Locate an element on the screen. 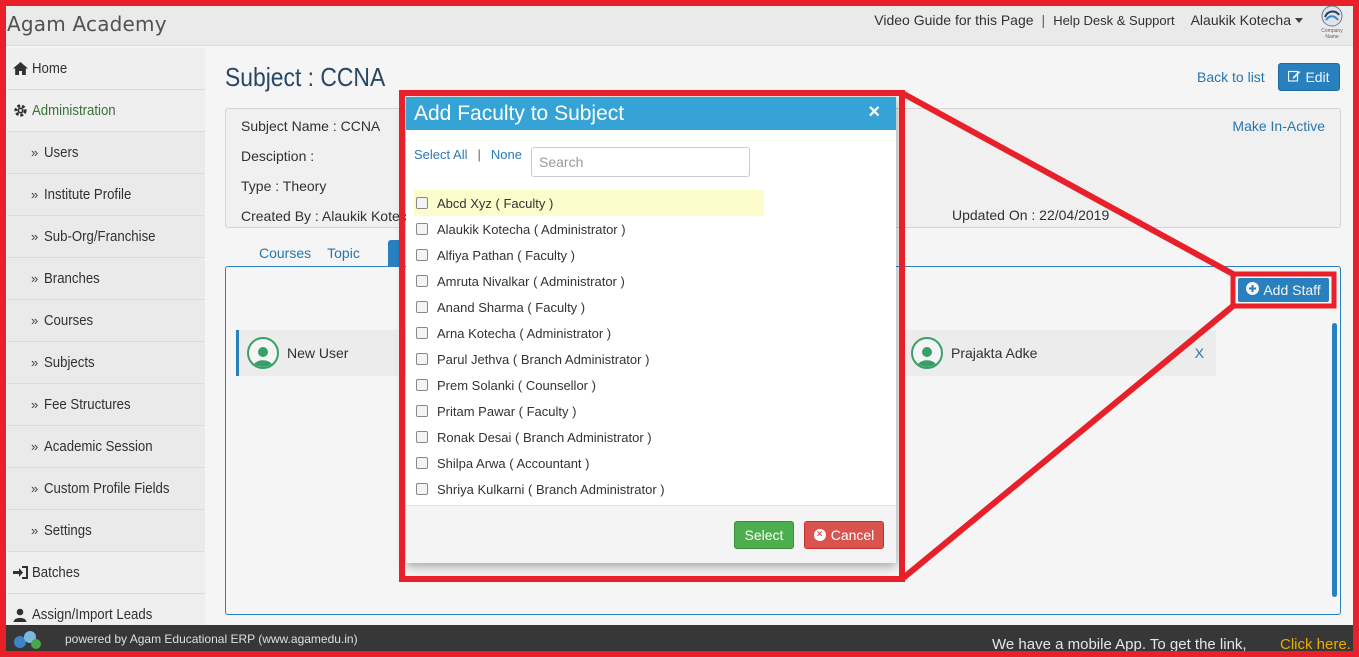 The image size is (1359, 657). list-item: Amruta Nivalkar ( Administrator ) is located at coordinates (649, 281).